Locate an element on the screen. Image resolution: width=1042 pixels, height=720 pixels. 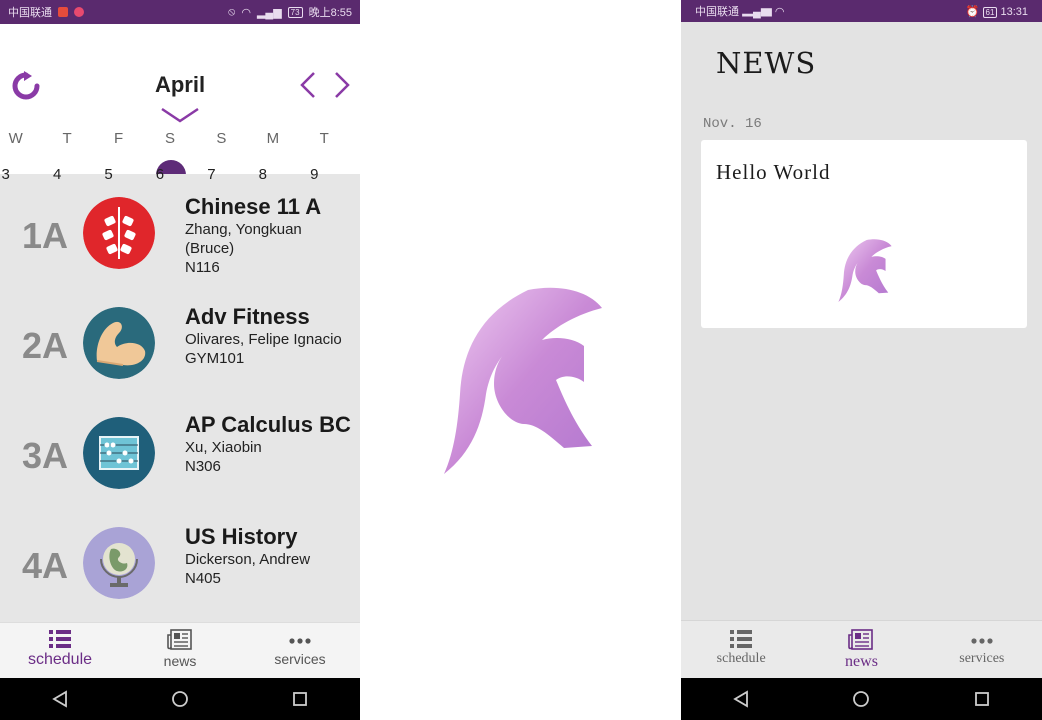
signal-icon: ▂▄▆ ◠ is located at coordinates (763, 12).